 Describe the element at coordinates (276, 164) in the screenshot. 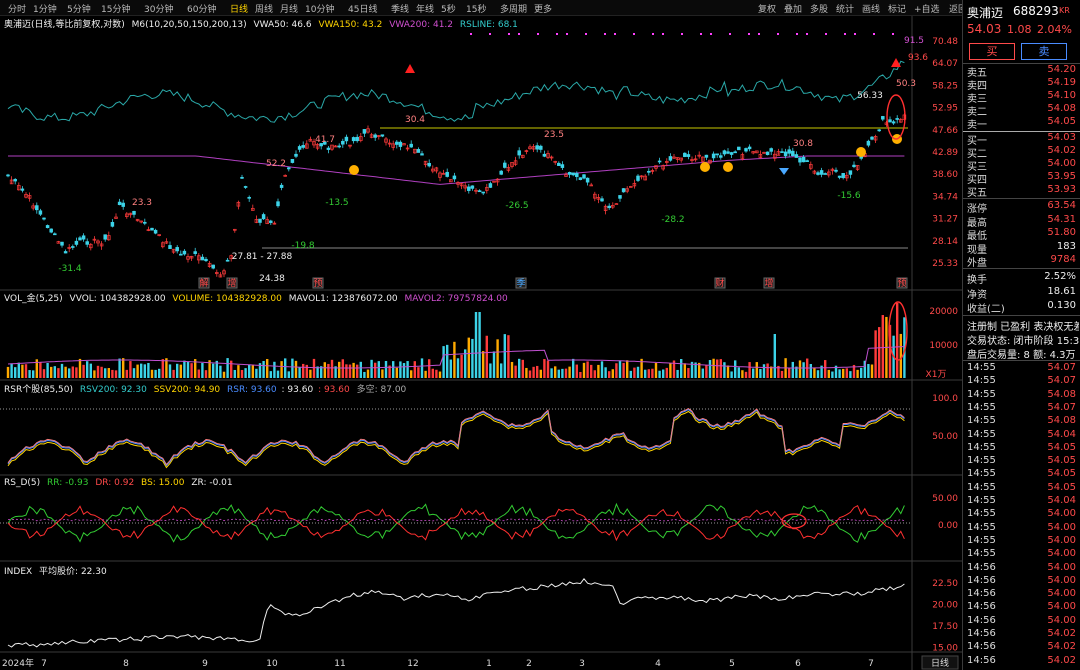

I see `price-annotation: 52.2` at that location.